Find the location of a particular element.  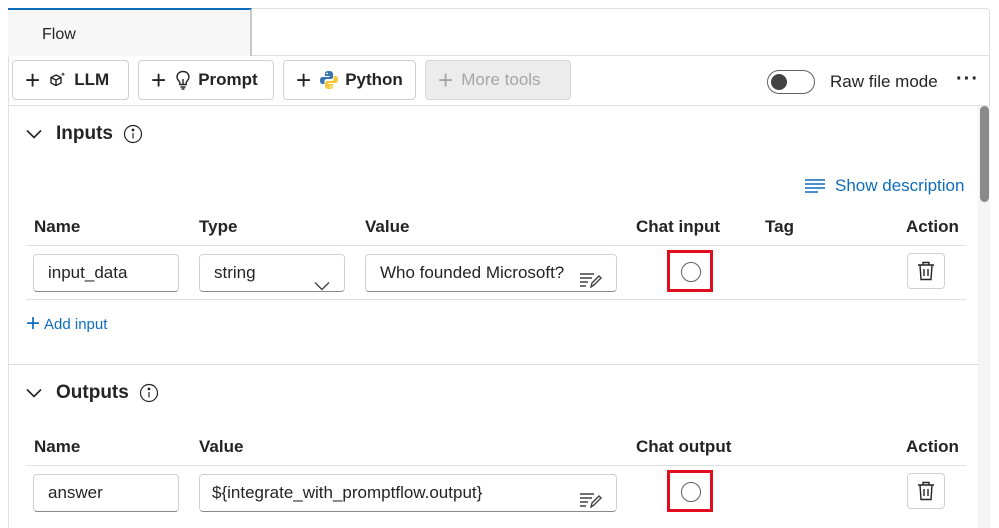

chat-input-radio is located at coordinates (691, 272).